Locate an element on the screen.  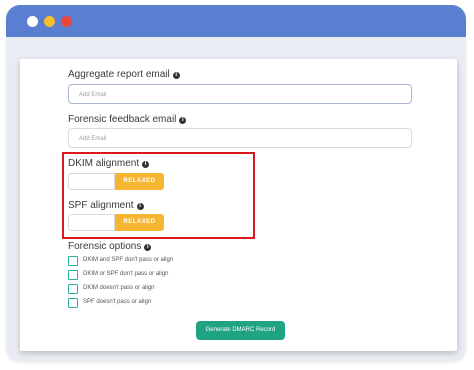
aggregate-email-input: Add Email is located at coordinates (240, 94).